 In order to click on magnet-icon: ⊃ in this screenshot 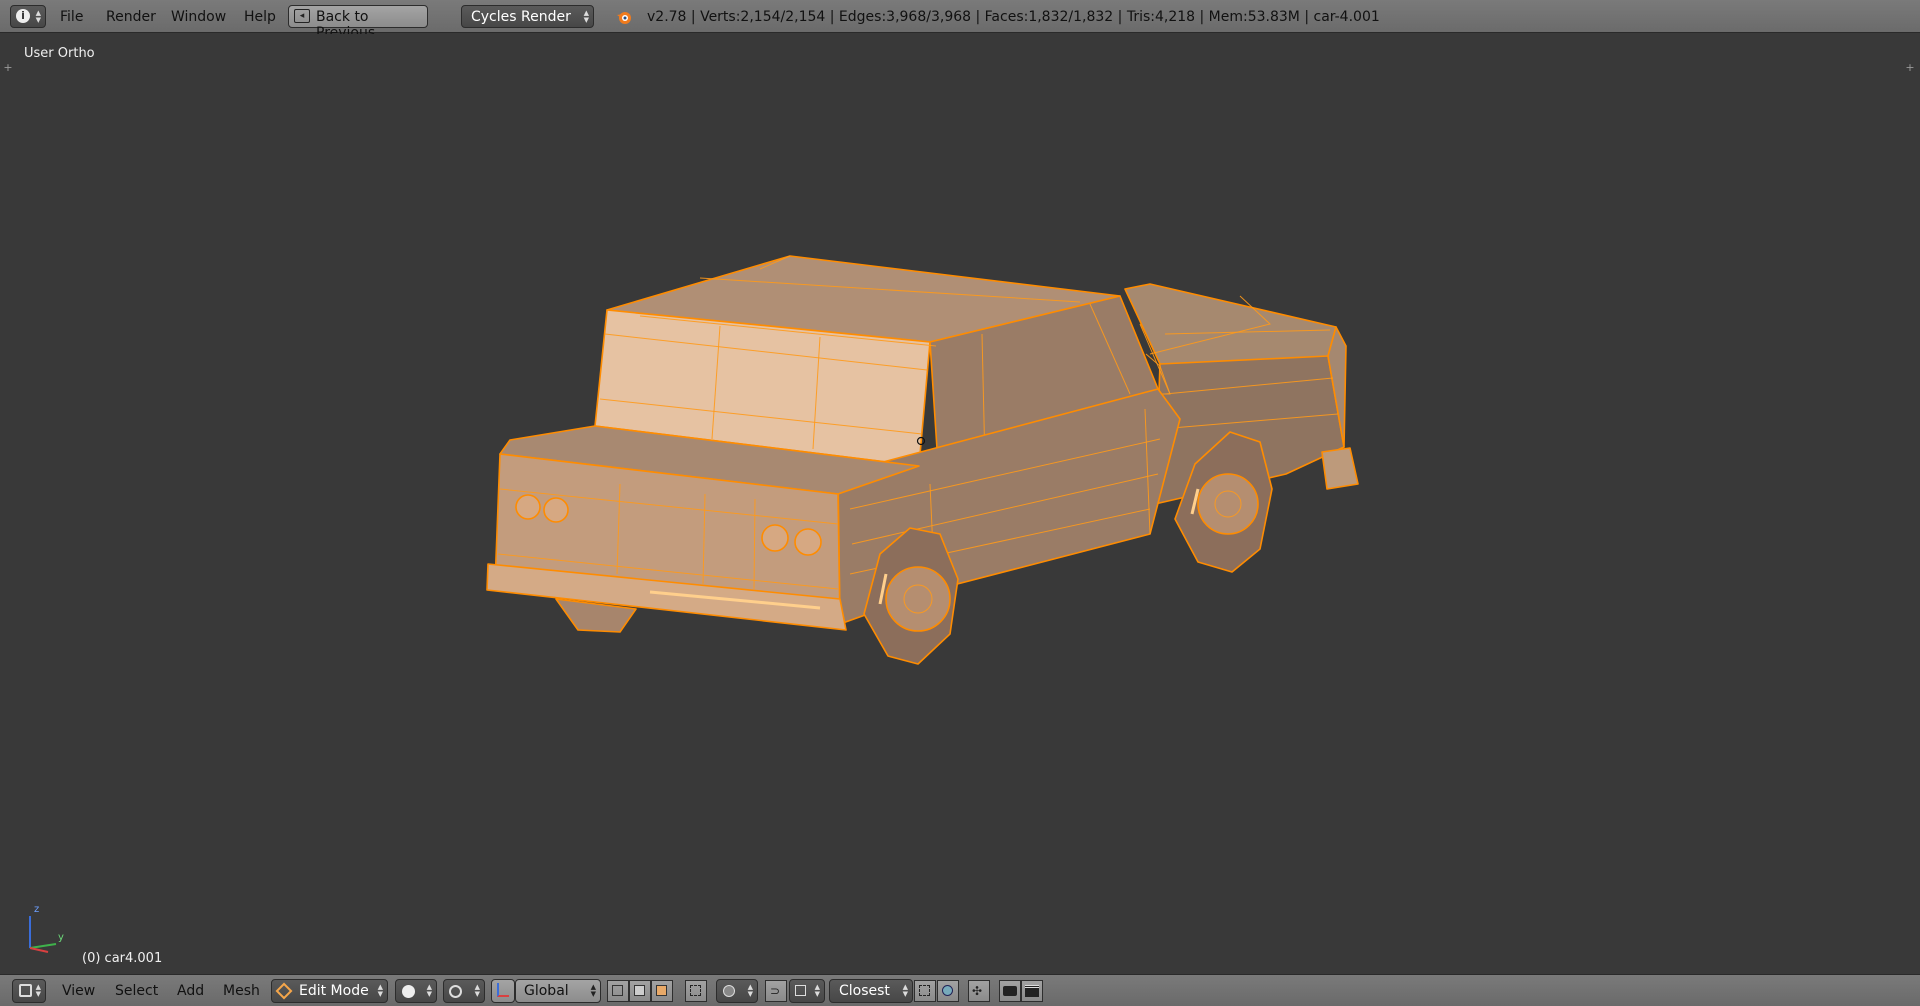, I will do `click(775, 991)`.